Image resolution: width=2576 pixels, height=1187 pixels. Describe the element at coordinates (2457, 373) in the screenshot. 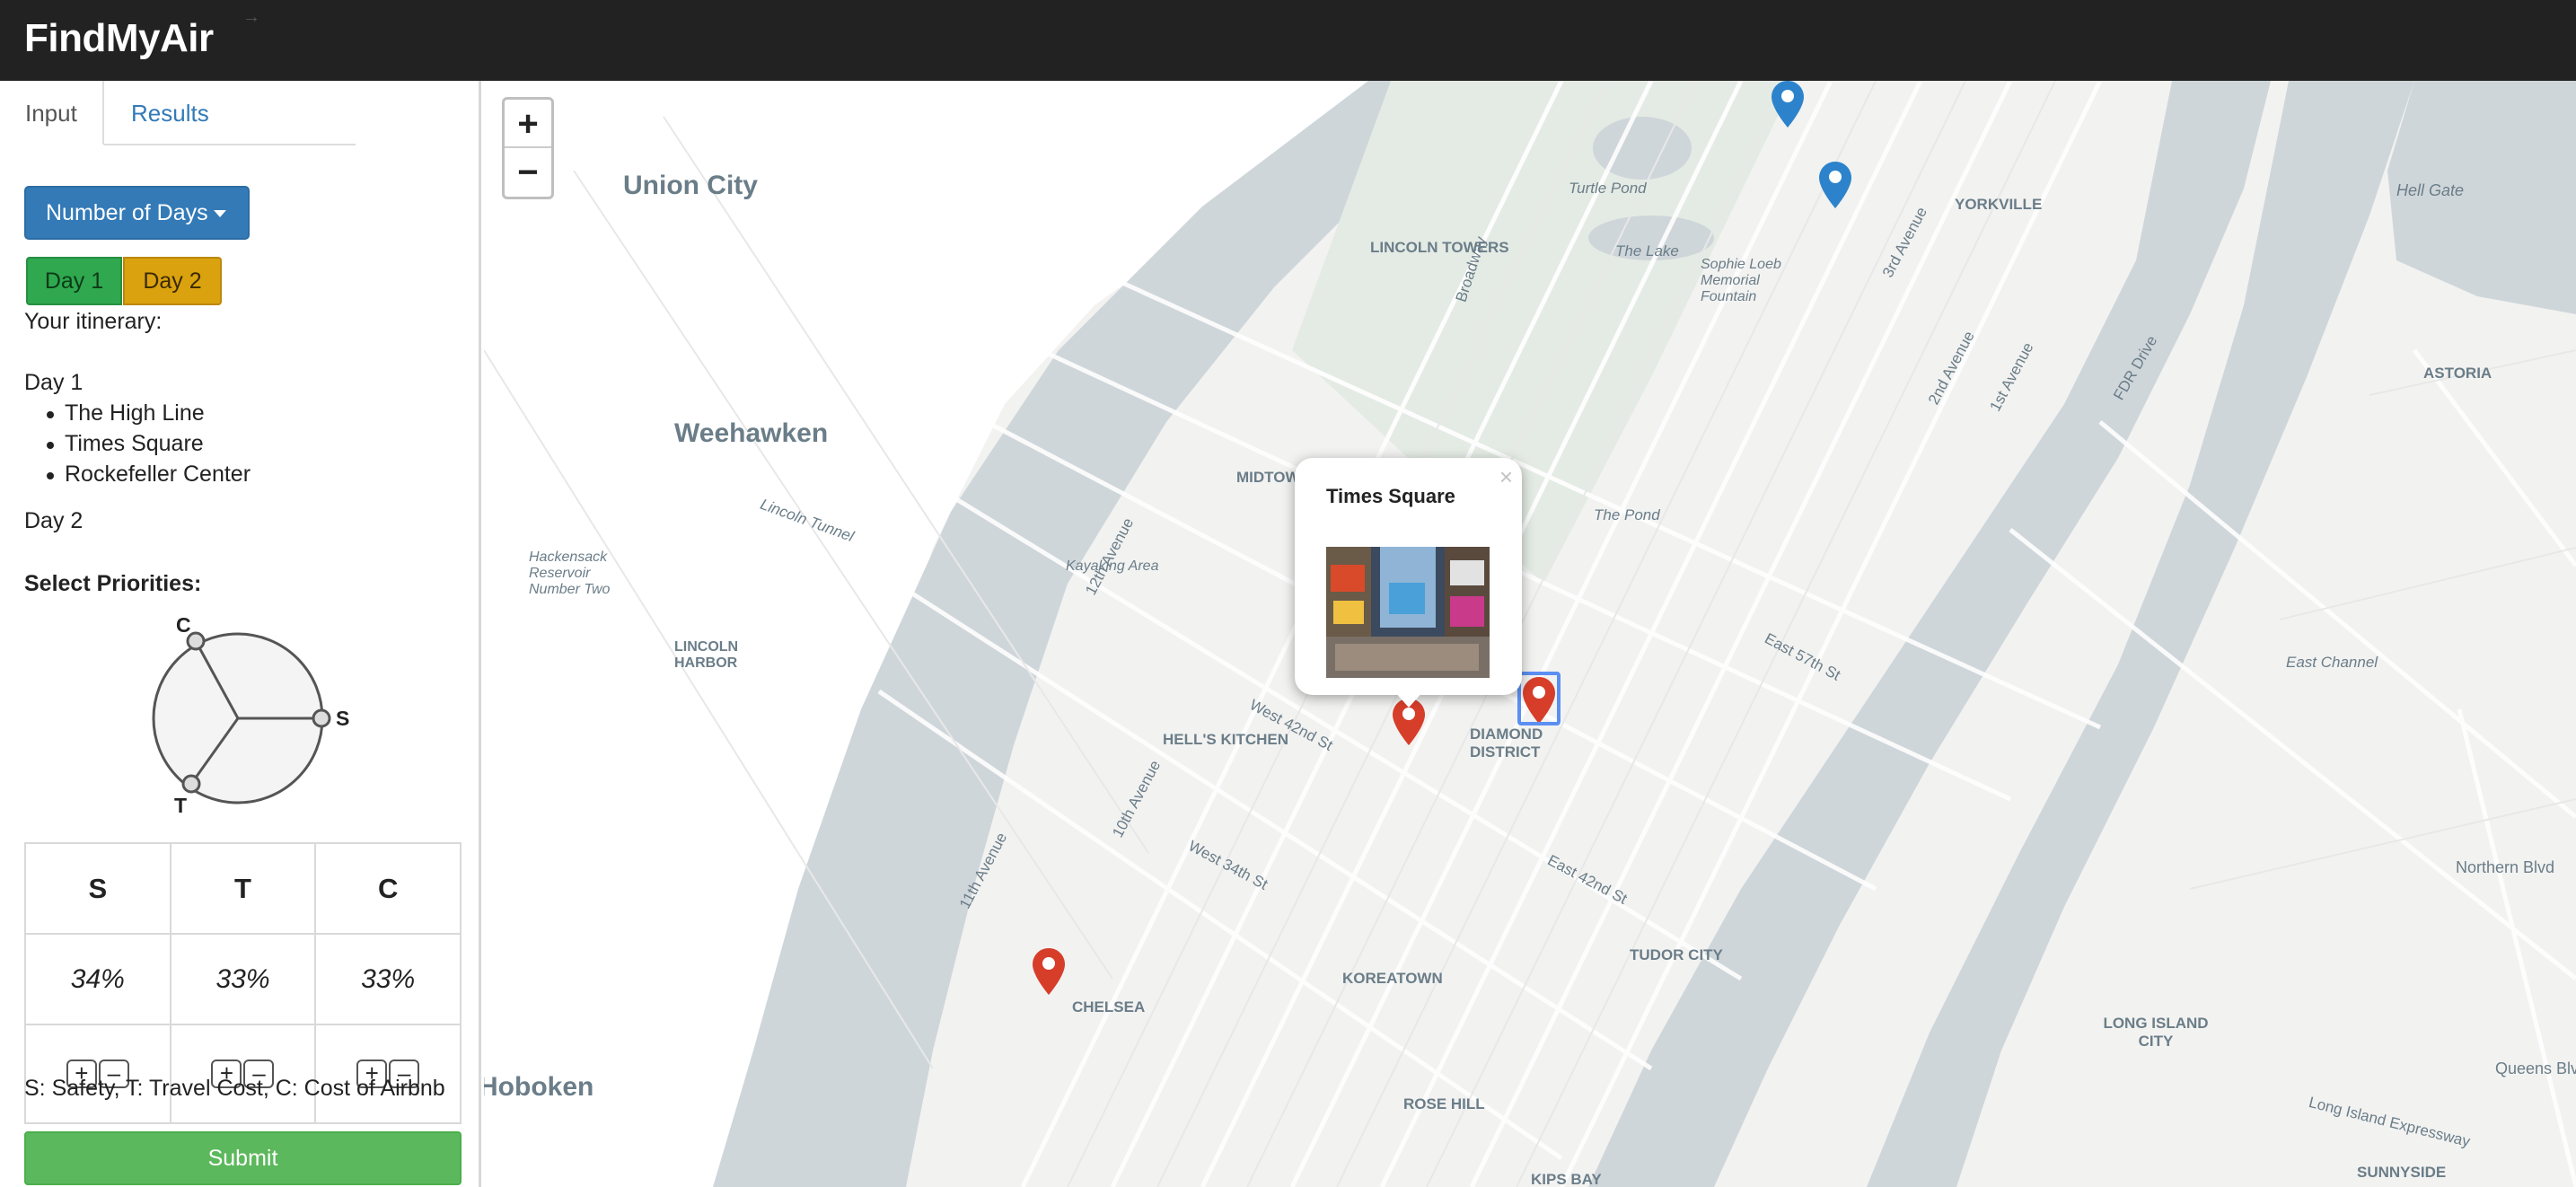

I see `map-label-astoria: ASTORIA` at that location.